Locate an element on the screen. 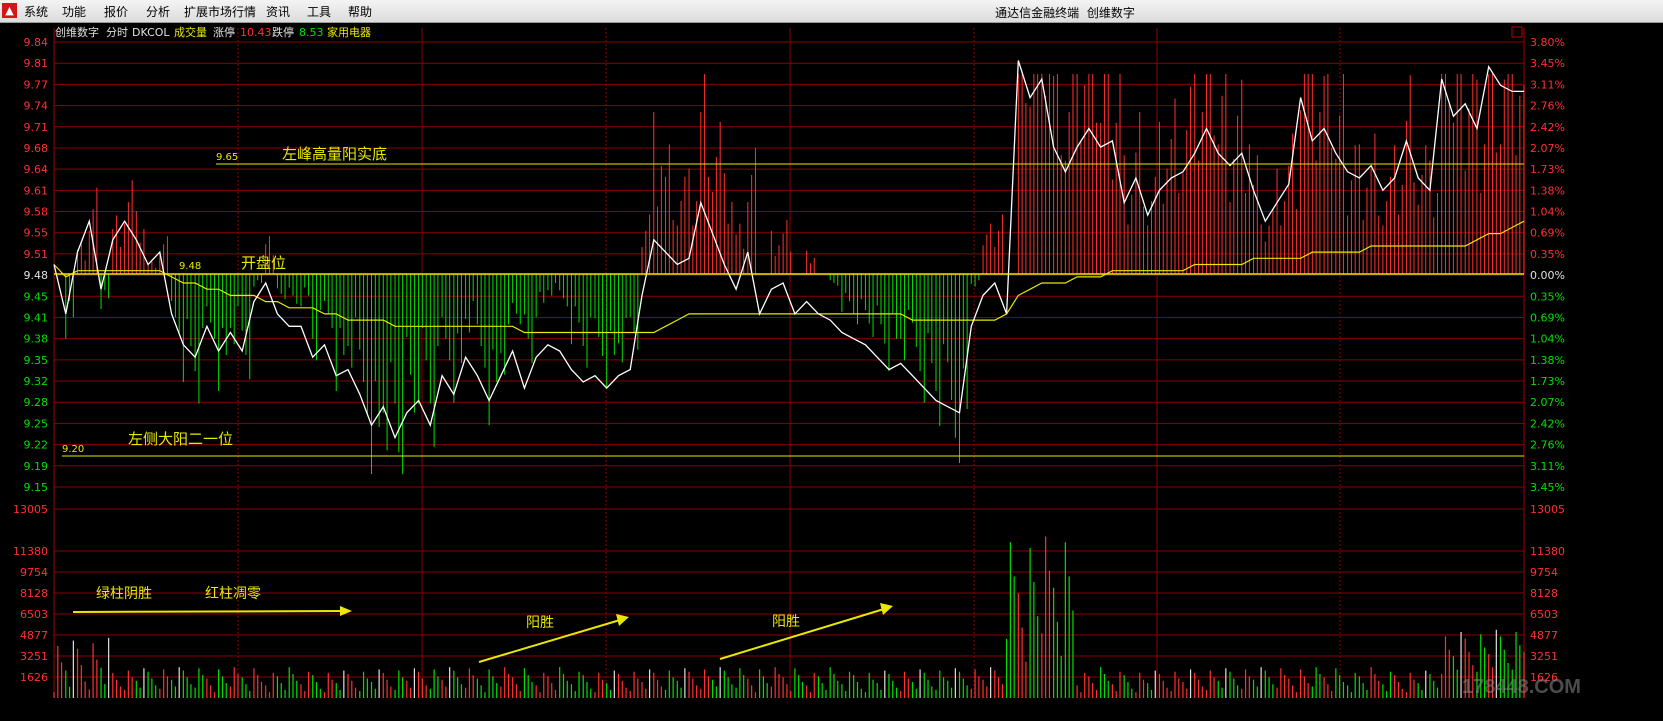 The height and width of the screenshot is (721, 1663). support-line-920-label: 9.20 is located at coordinates (73, 449).